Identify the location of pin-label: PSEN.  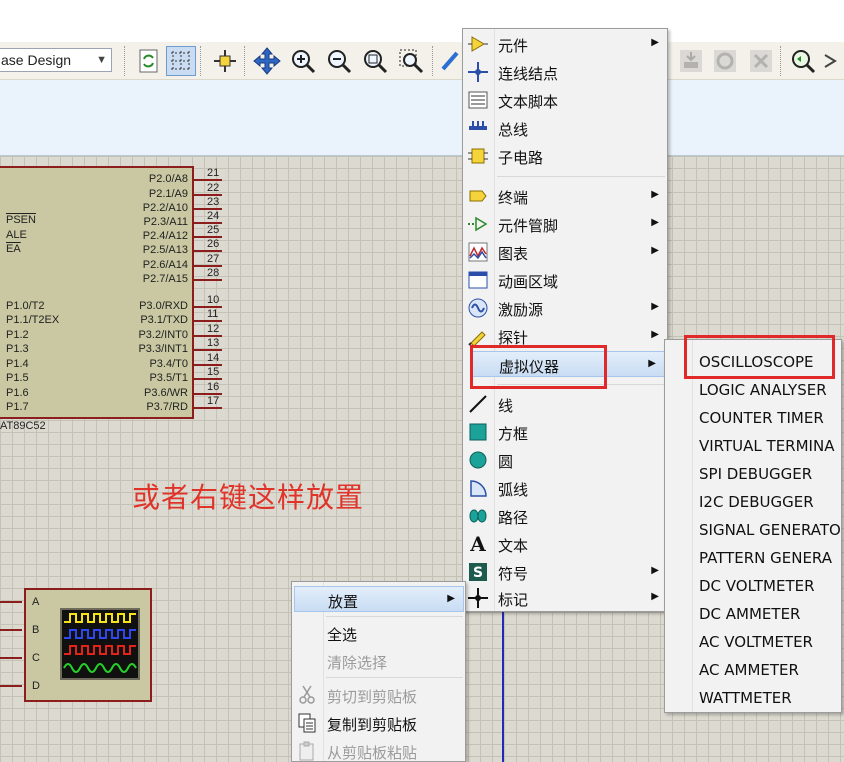
(21, 220).